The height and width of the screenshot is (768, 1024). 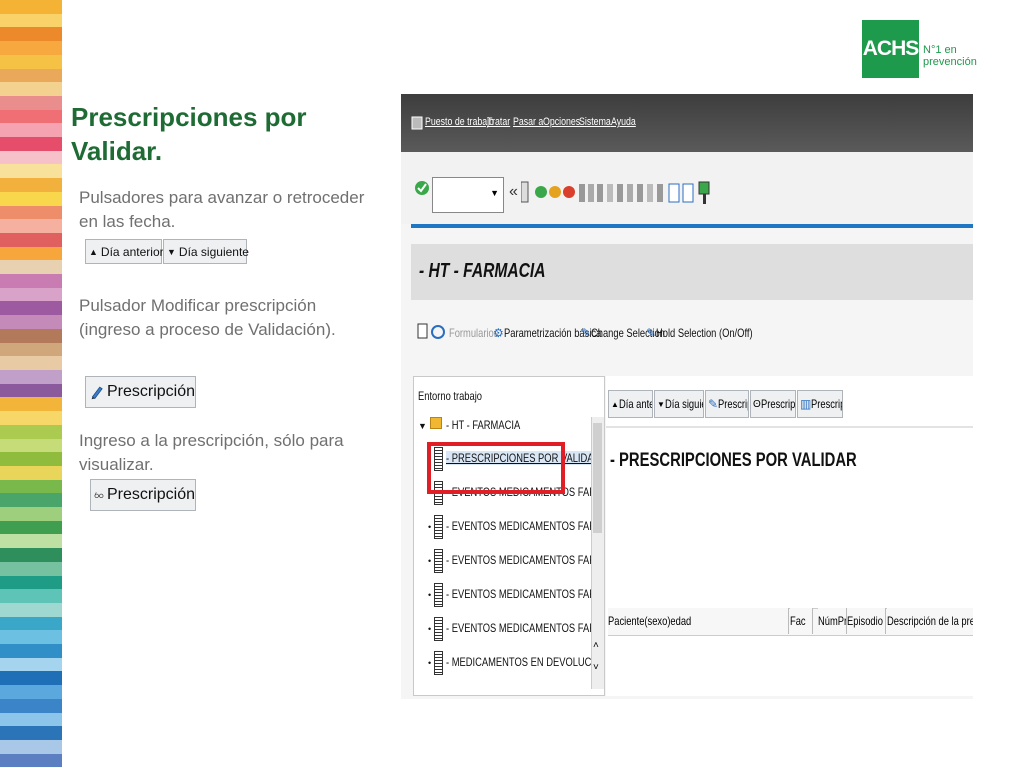 What do you see at coordinates (422, 188) in the screenshot?
I see `check-icon` at bounding box center [422, 188].